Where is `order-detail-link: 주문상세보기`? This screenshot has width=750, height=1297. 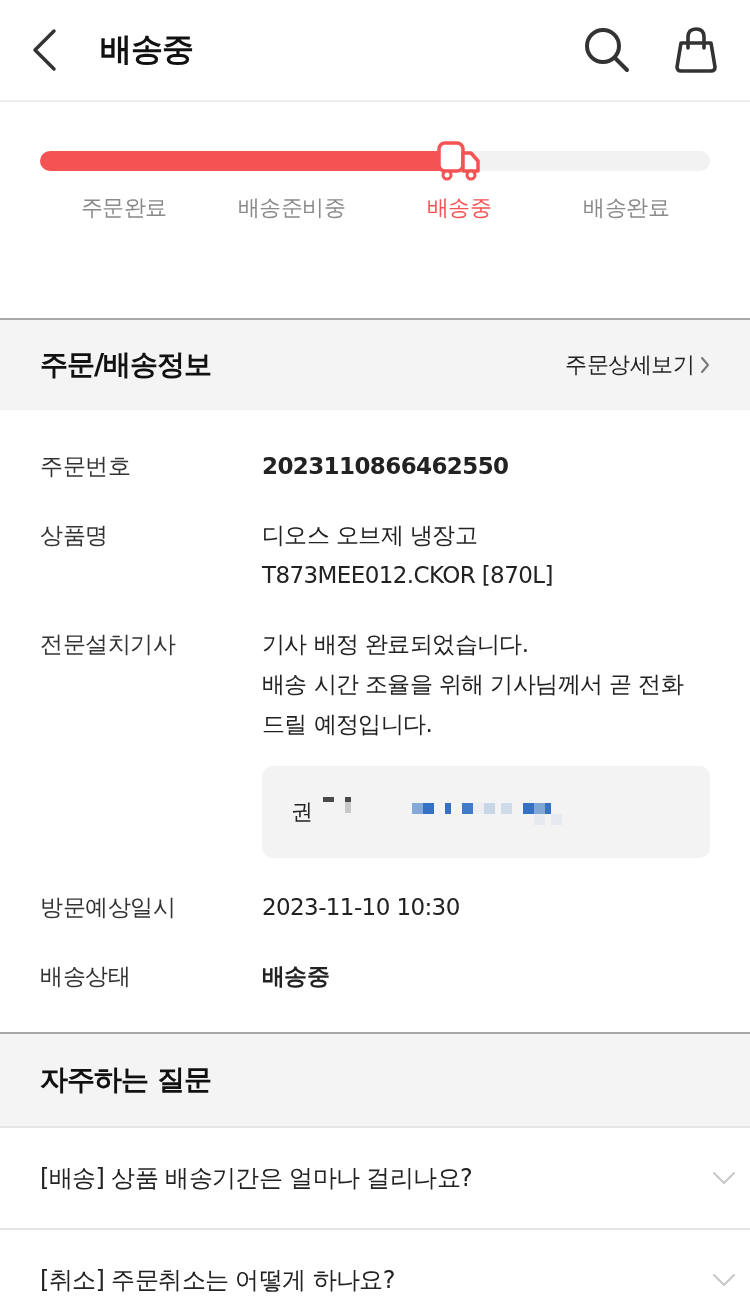 order-detail-link: 주문상세보기 is located at coordinates (637, 365).